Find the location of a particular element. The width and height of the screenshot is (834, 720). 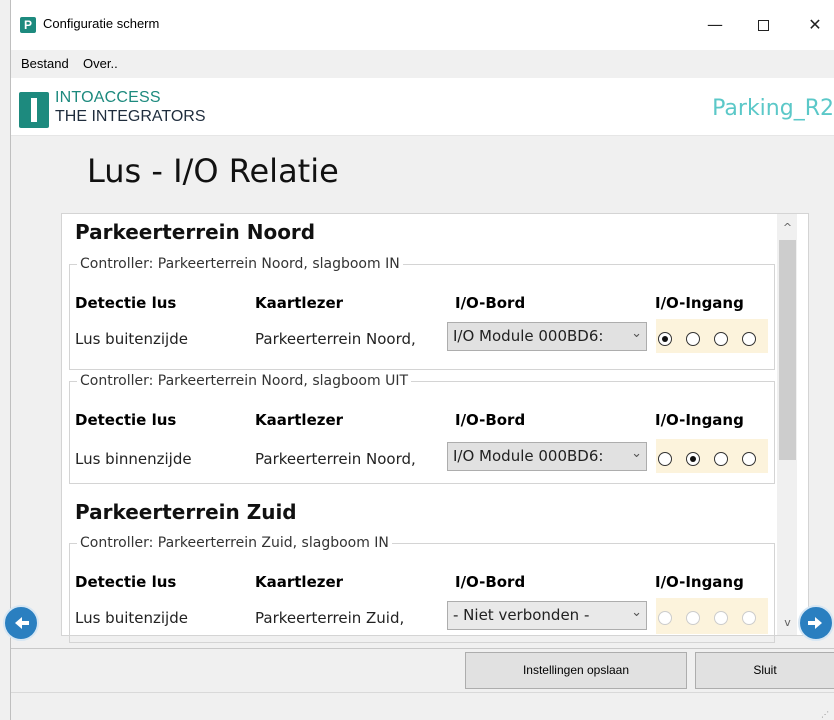

minimize-button: — is located at coordinates (715, 25).